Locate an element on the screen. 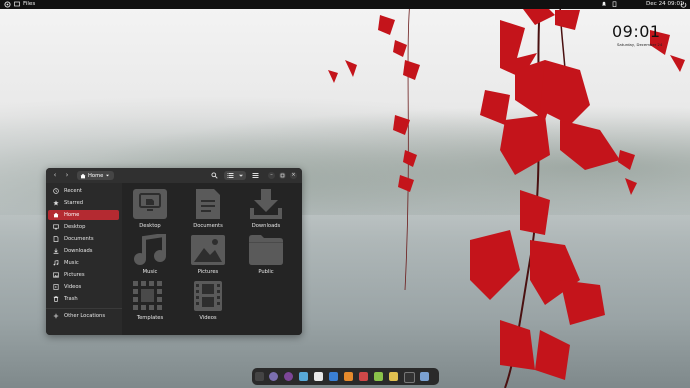 Image resolution: width=690 pixels, height=388 pixels. battery-icon is located at coordinates (614, 4).